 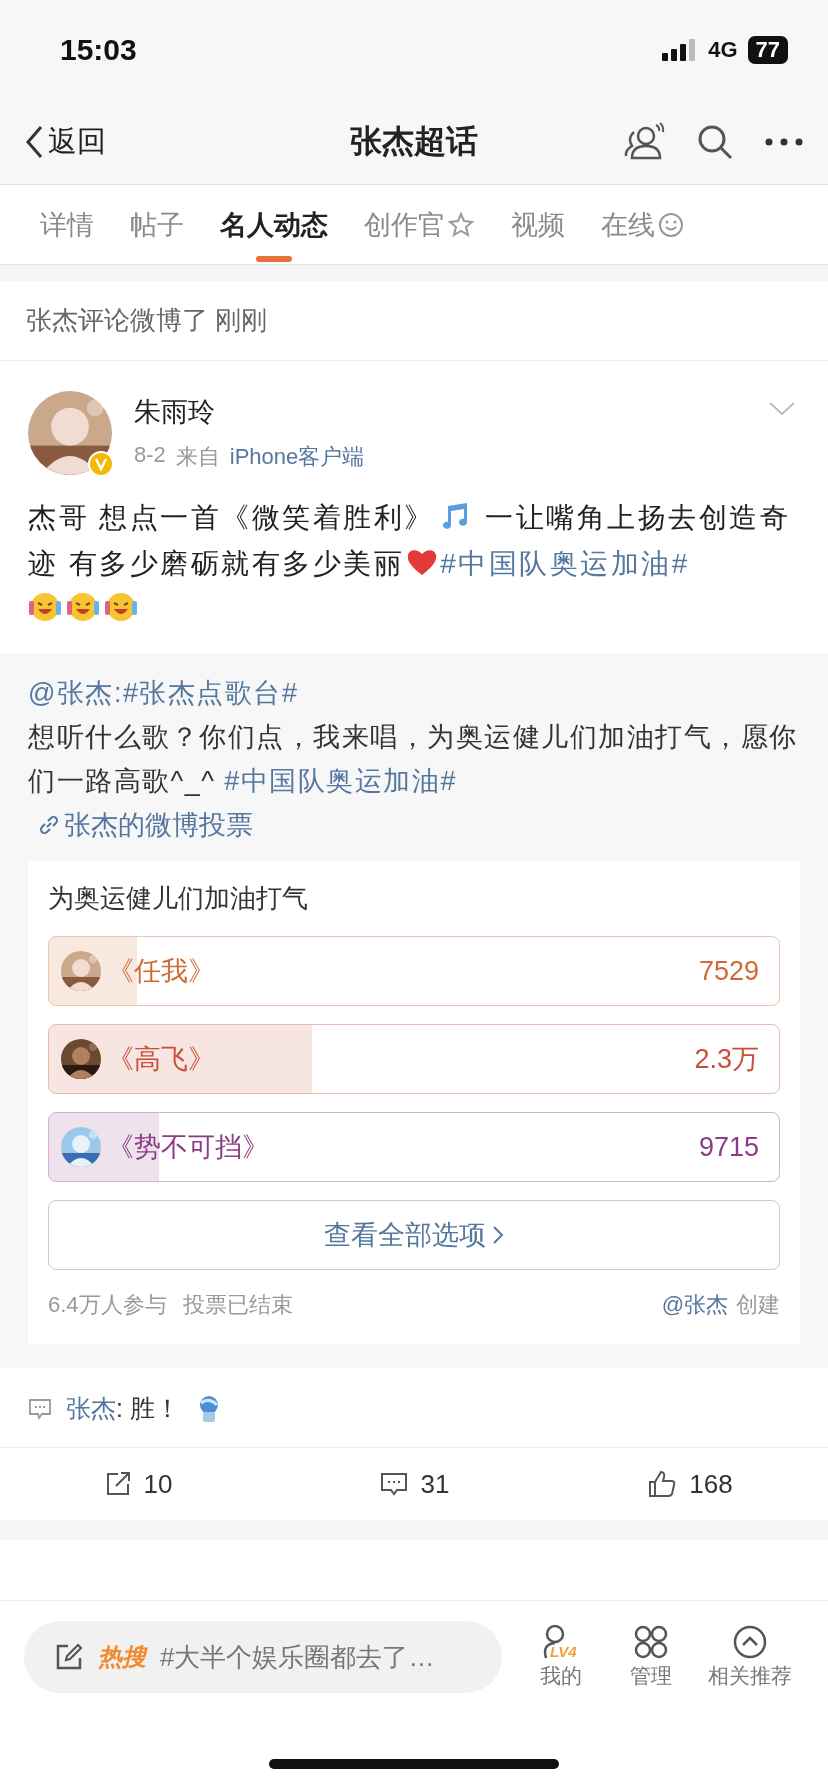 I want to click on bottom-bar-item: 管理, so click(x=651, y=1657).